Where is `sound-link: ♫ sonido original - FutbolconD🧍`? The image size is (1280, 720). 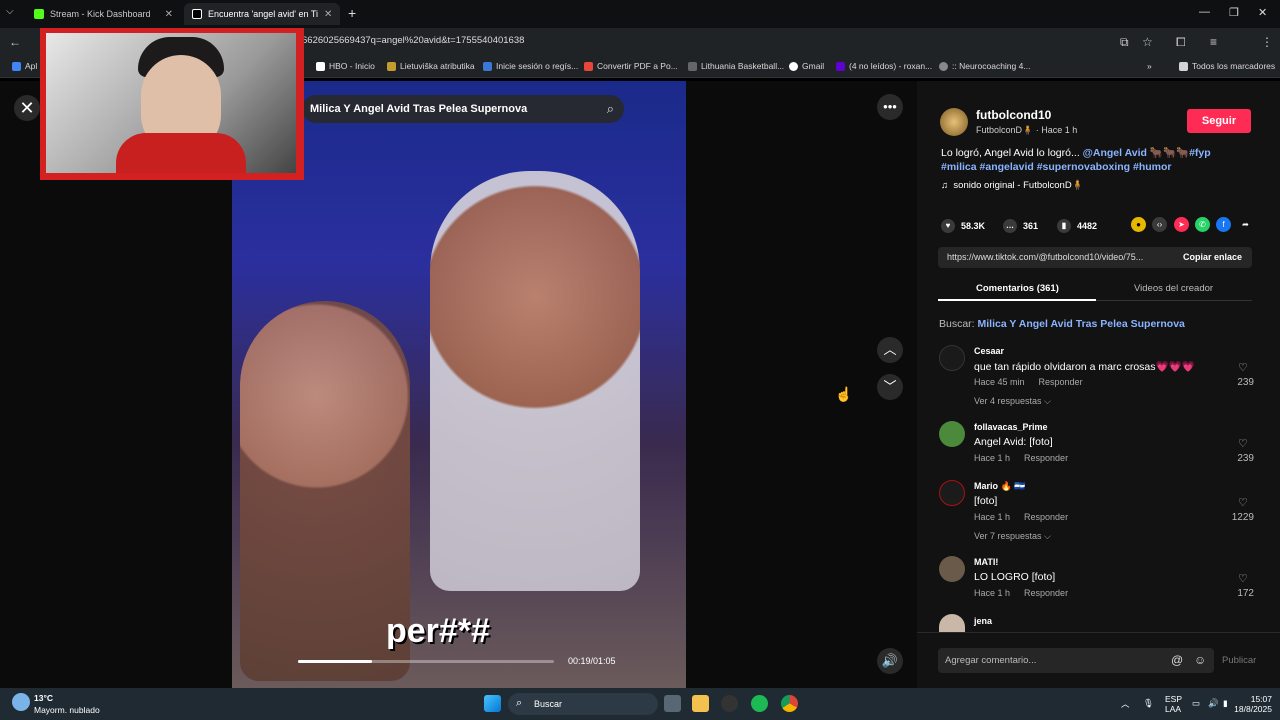 sound-link: ♫ sonido original - FutbolconD🧍 is located at coordinates (1012, 185).